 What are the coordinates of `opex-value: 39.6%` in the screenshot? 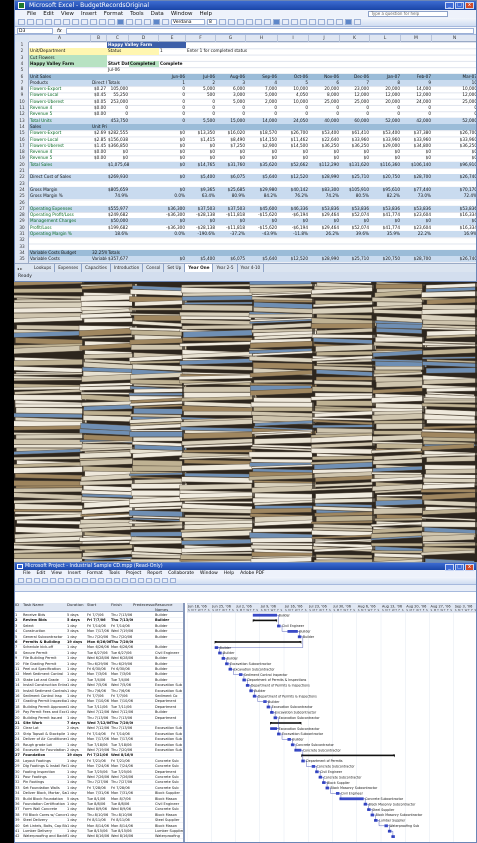 It's located at (355, 234).